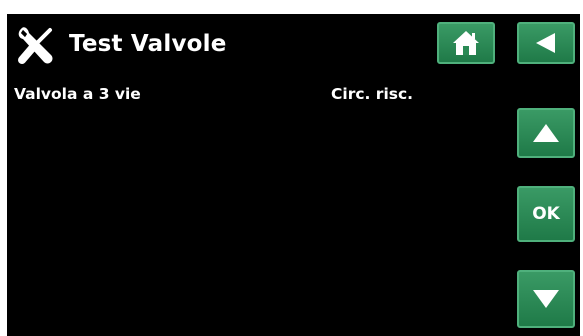 Image resolution: width=583 pixels, height=336 pixels. Describe the element at coordinates (372, 94) in the screenshot. I see `row-value: Circ. risc.` at that location.